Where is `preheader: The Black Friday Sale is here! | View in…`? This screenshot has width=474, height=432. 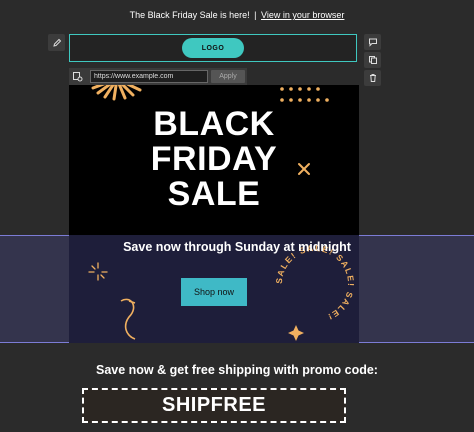
preheader: The Black Friday Sale is here! | View in… is located at coordinates (237, 15).